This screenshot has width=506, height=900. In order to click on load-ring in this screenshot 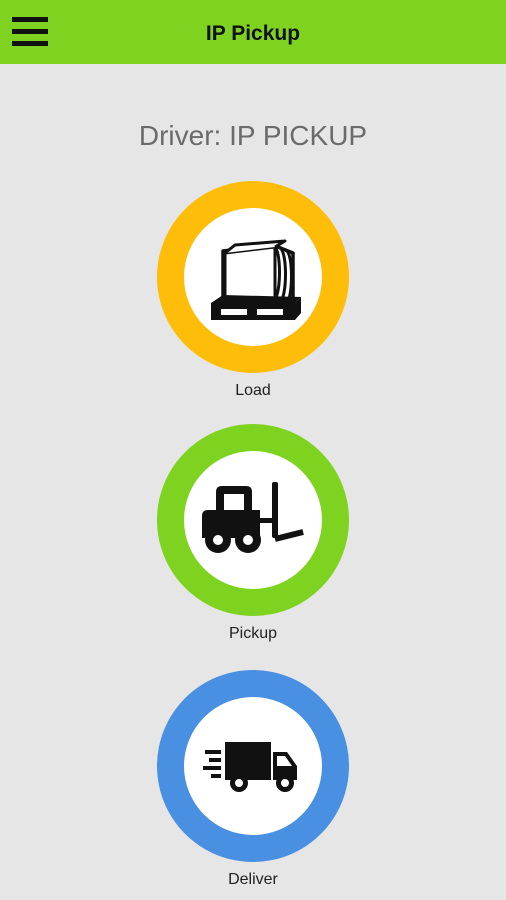, I will do `click(253, 277)`.